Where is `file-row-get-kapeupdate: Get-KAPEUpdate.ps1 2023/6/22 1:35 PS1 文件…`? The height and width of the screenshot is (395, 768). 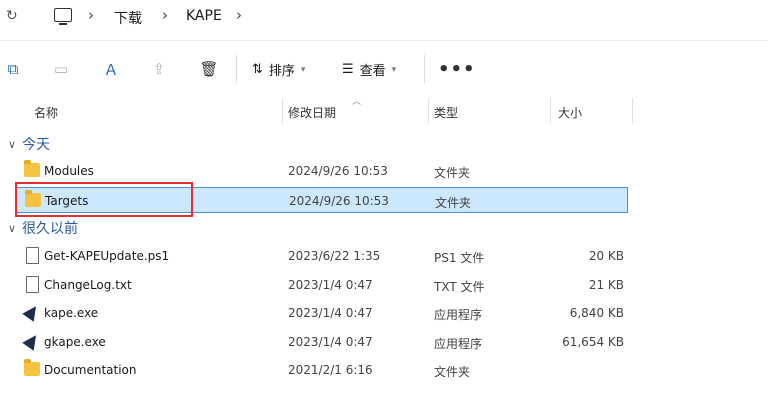
file-row-get-kapeupdate: Get-KAPEUpdate.ps1 2023/6/22 1:35 PS1 文件… is located at coordinates (322, 256).